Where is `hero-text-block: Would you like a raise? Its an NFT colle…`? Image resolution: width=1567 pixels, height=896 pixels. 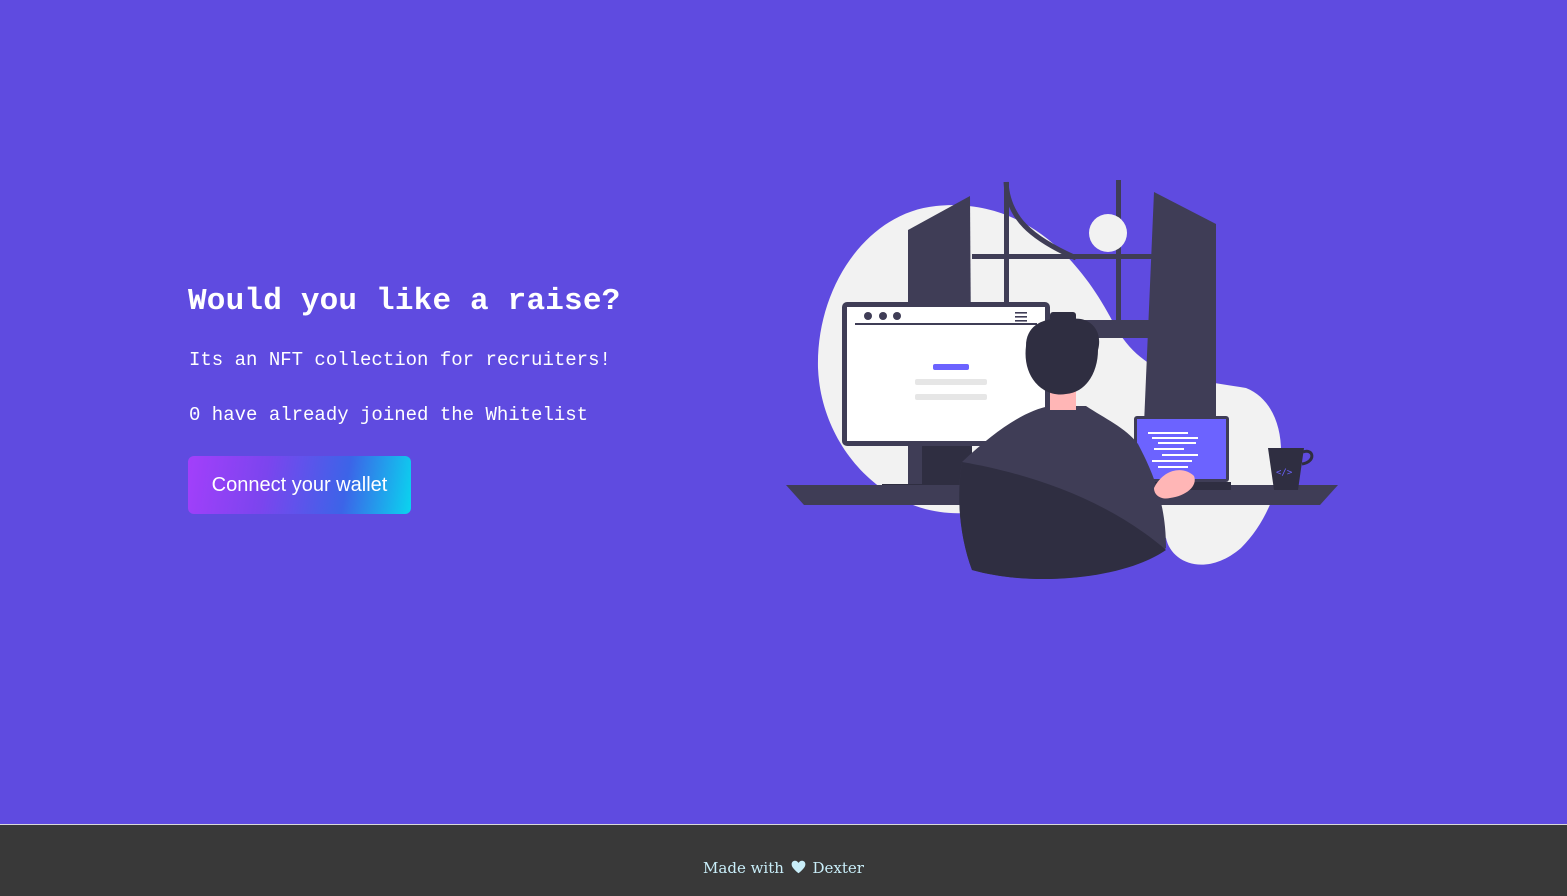
hero-text-block: Would you like a raise? Its an NFT colle… is located at coordinates (448, 399).